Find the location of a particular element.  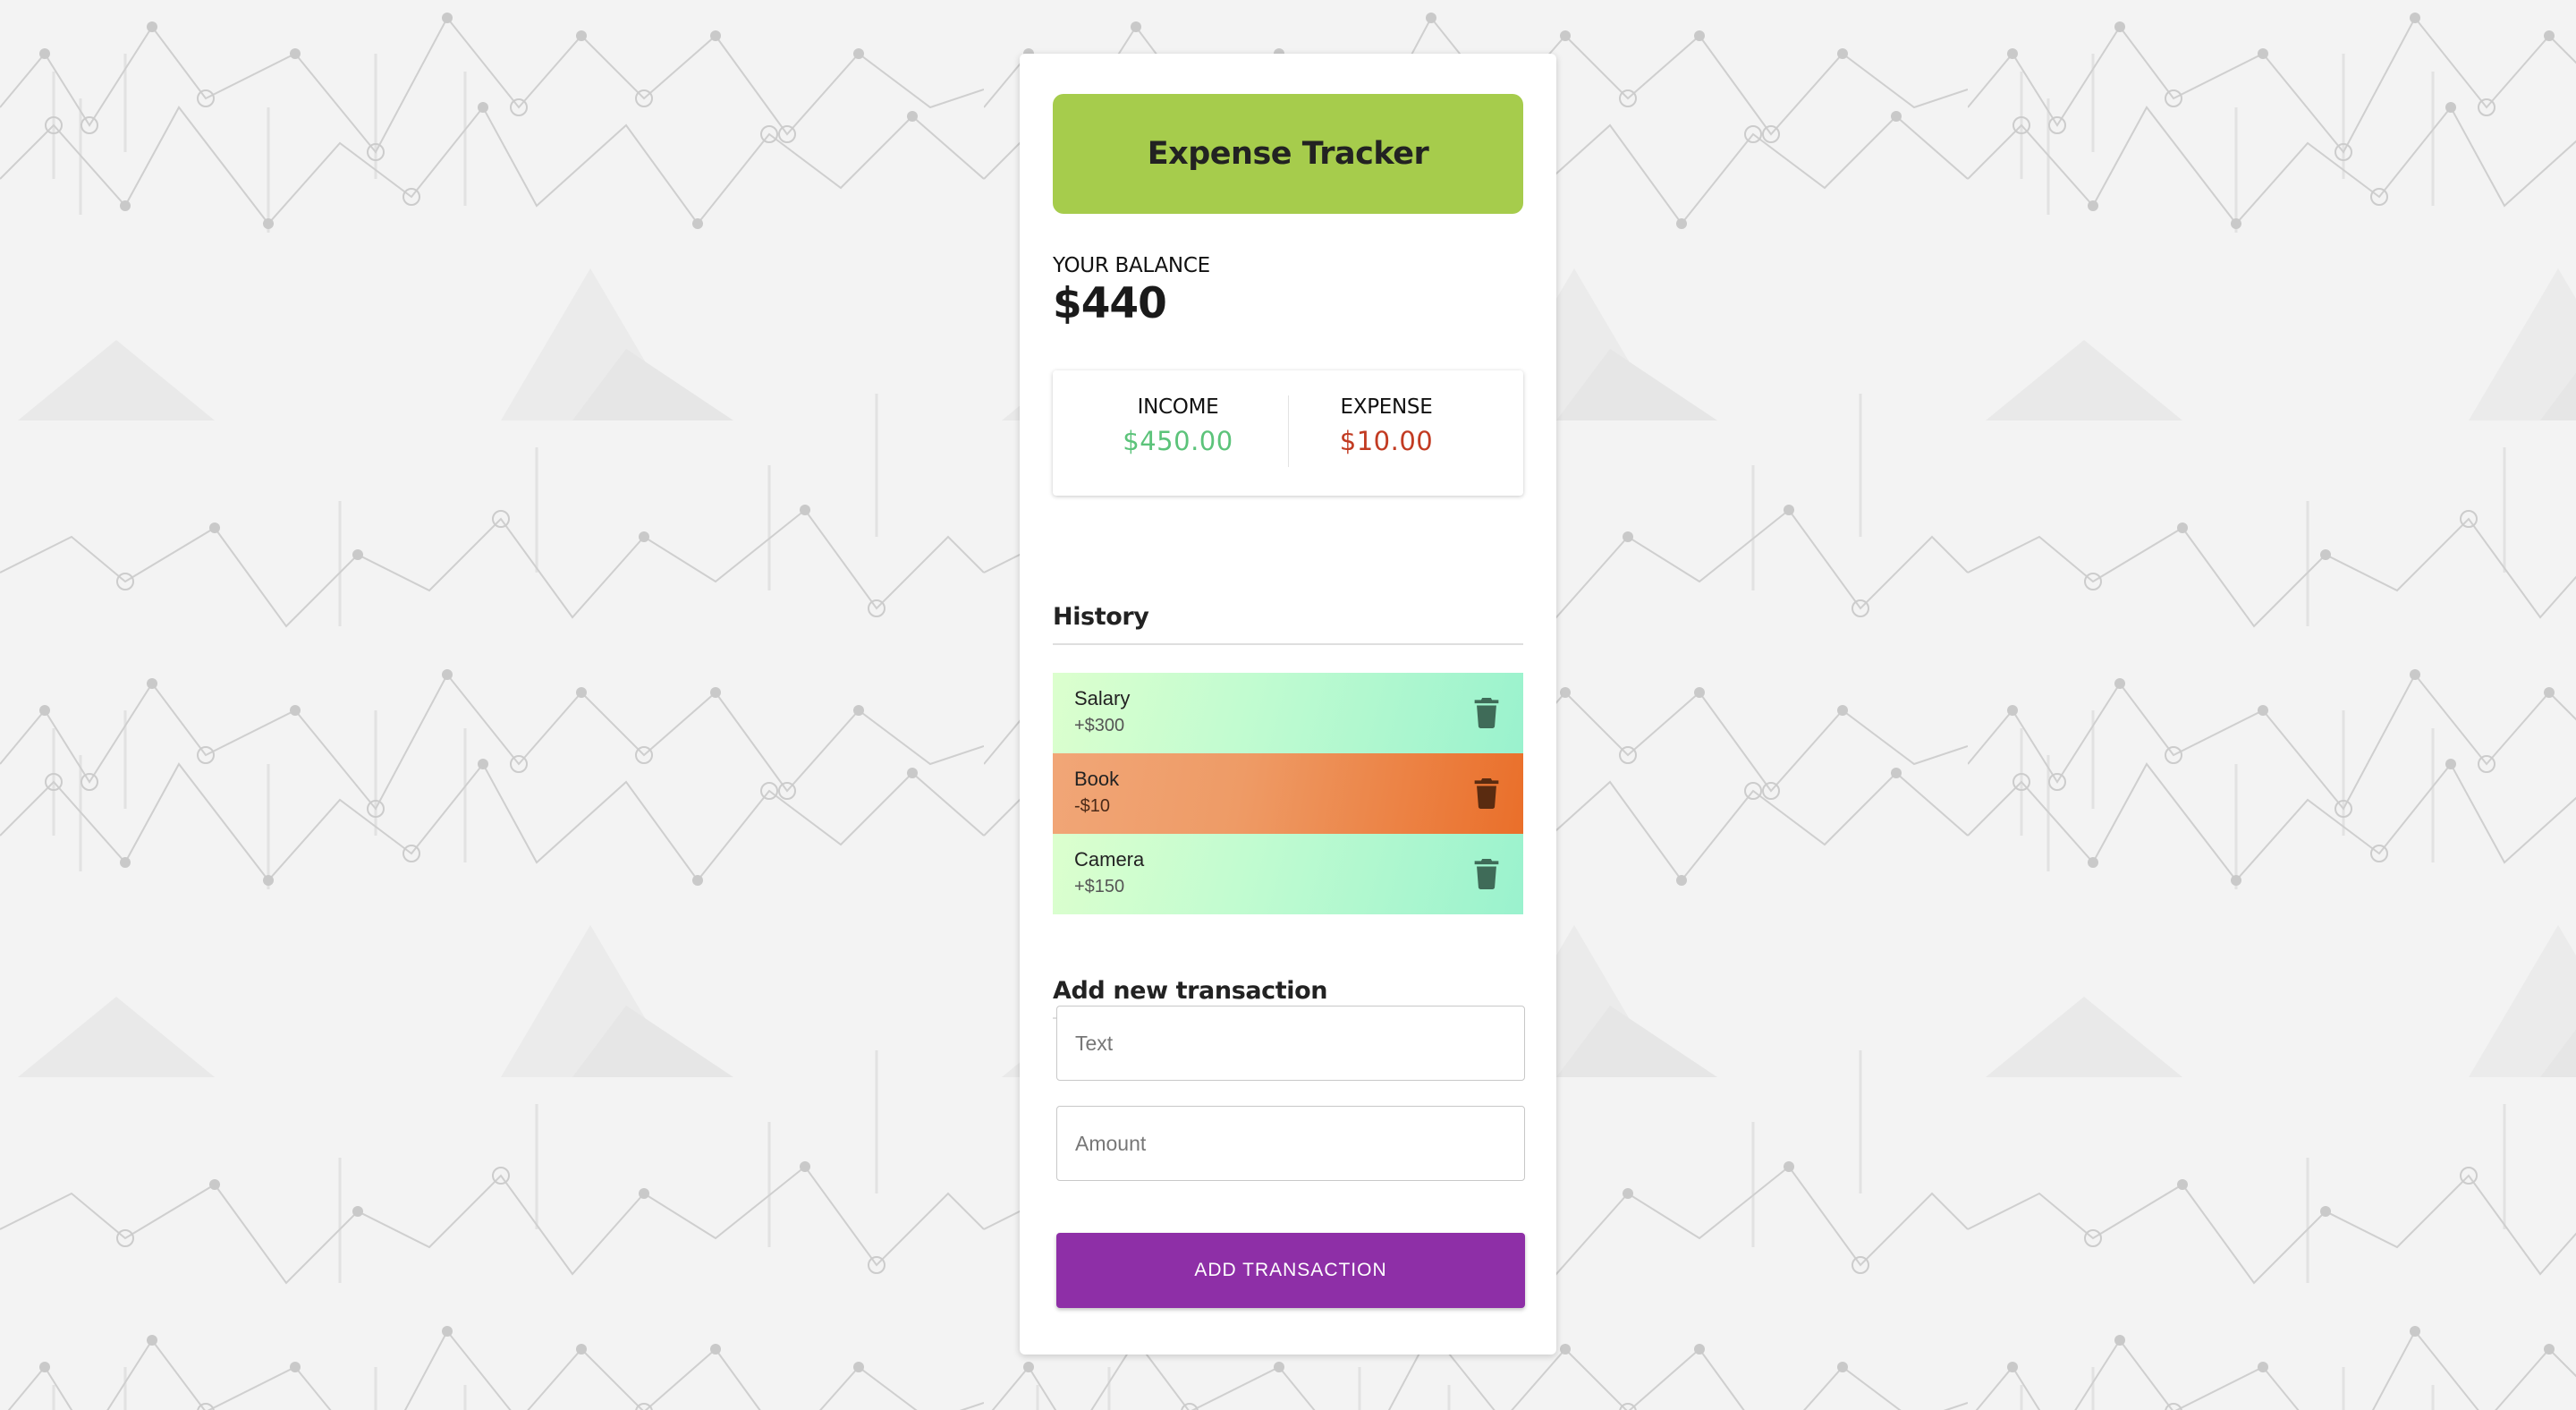

transaction-amount: -$10 is located at coordinates (1092, 806).